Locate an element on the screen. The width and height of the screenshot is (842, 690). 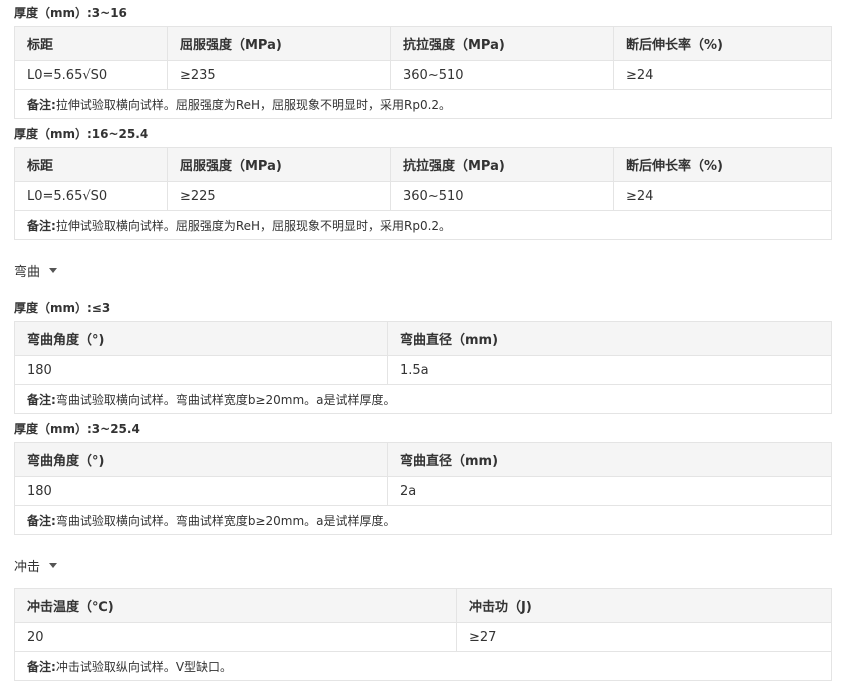
tensile-group2-title: 厚度（mm）:16~25.4 is located at coordinates (81, 134).